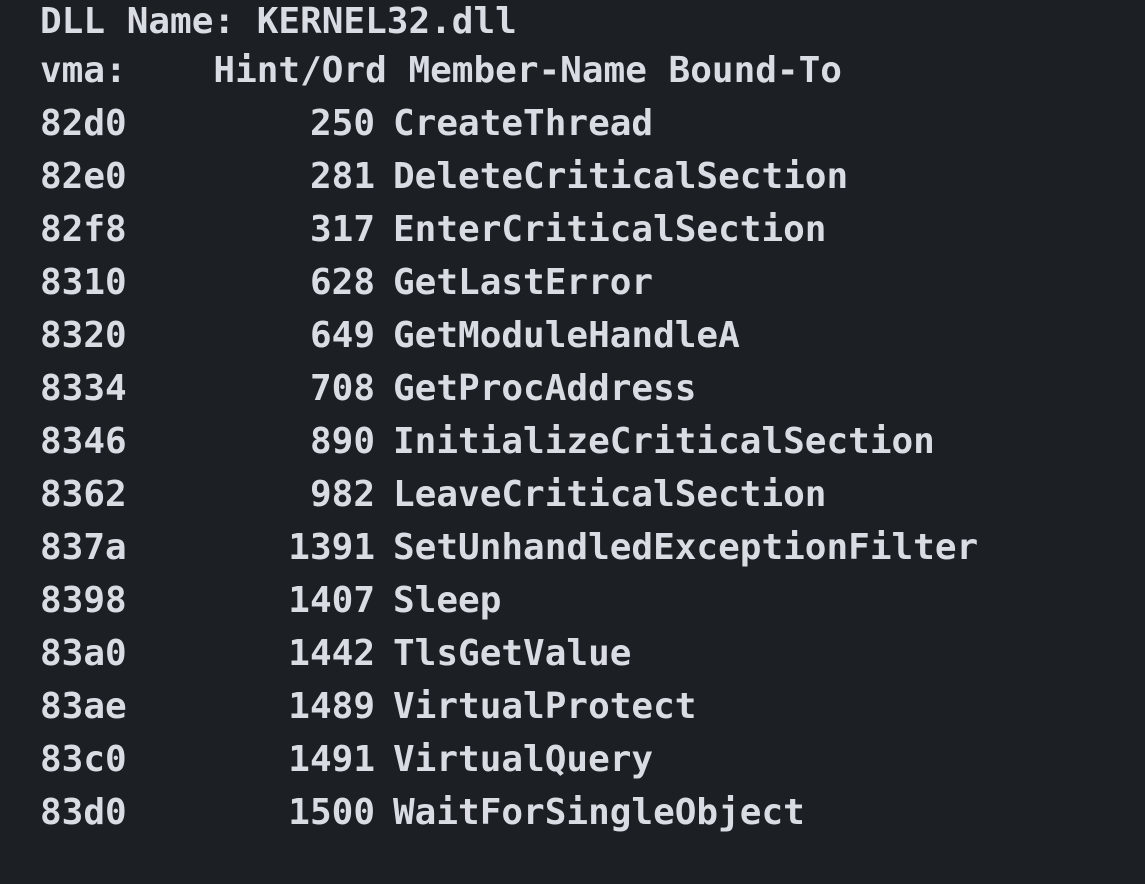  What do you see at coordinates (331, 653) in the screenshot?
I see `hint-ord-cell: 1442` at bounding box center [331, 653].